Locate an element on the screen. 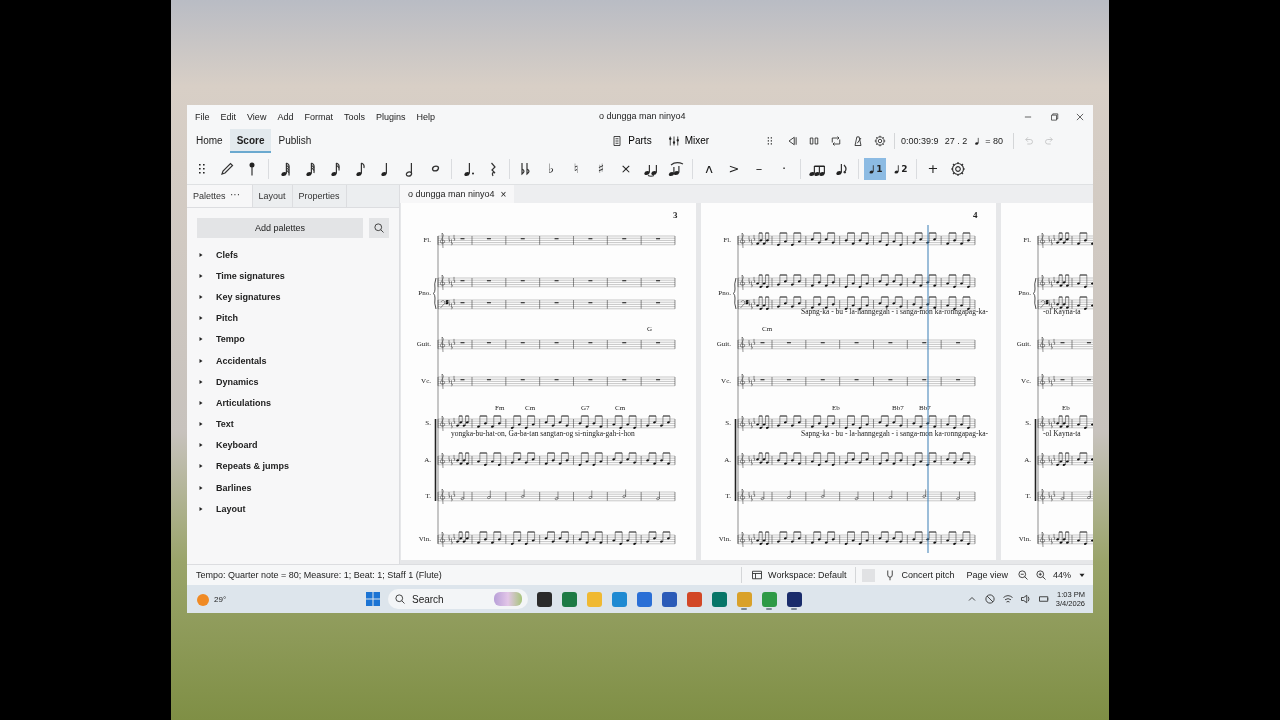 Image resolution: width=1280 pixels, height=720 pixels. measure-beat-position: 27 . 2 is located at coordinates (956, 140).